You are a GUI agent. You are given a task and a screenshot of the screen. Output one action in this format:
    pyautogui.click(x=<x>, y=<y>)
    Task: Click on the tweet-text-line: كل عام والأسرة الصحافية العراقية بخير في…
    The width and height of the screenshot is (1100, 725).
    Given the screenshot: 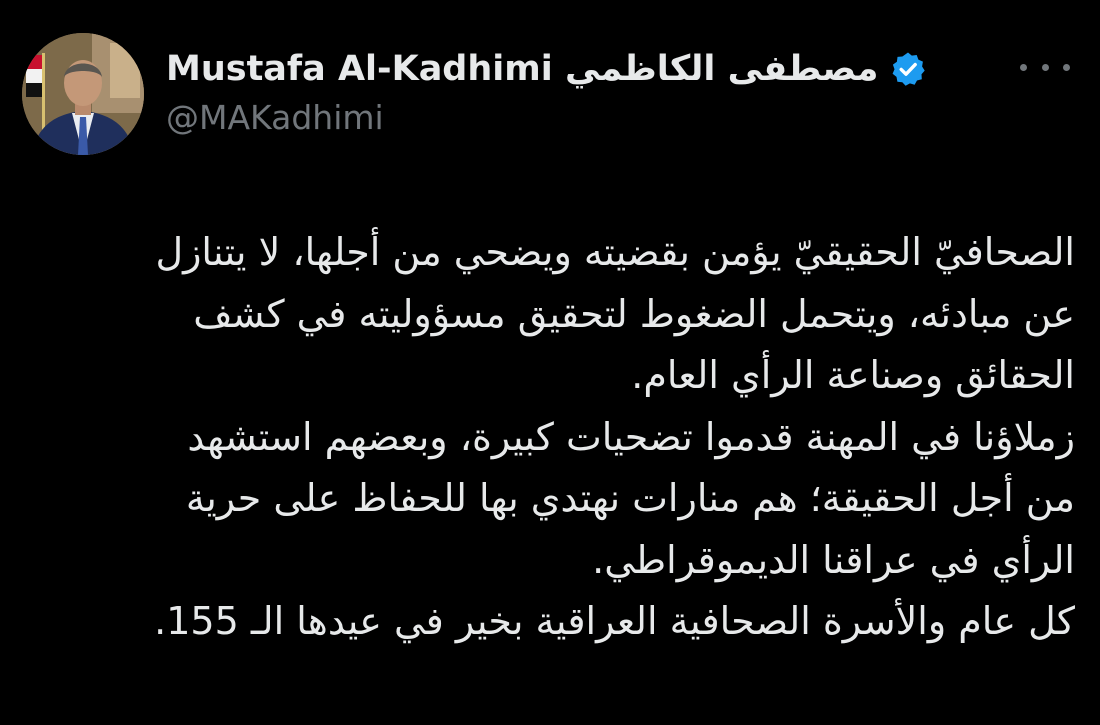 What is the action you would take?
    pyautogui.click(x=614, y=621)
    